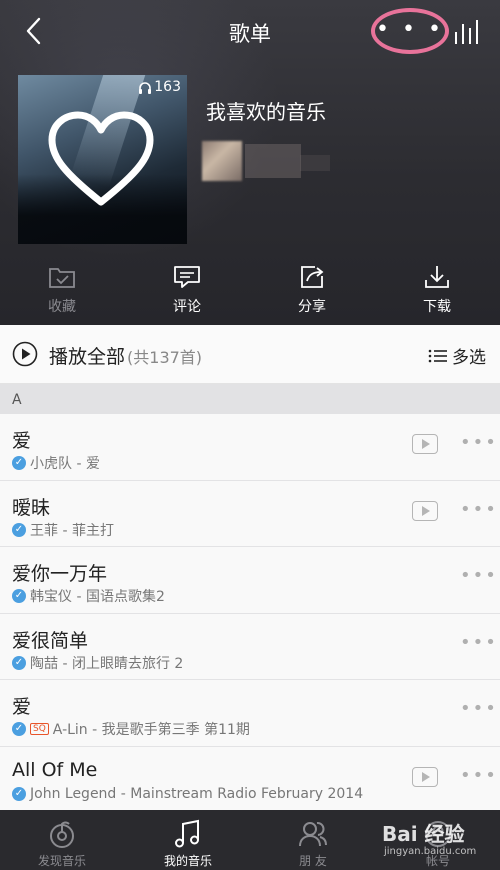 The image size is (500, 870). I want to click on share-button: 分享, so click(312, 287).